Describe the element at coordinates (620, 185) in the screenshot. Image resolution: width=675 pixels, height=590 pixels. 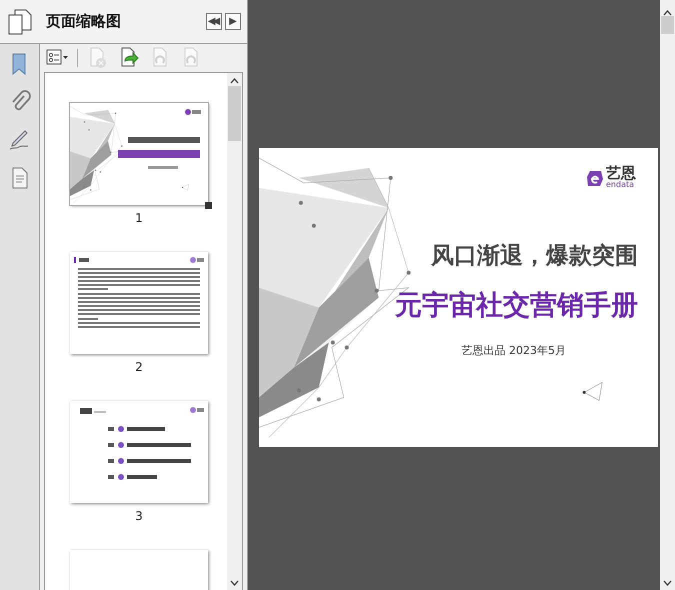
I see `logo-subtext: endata` at that location.